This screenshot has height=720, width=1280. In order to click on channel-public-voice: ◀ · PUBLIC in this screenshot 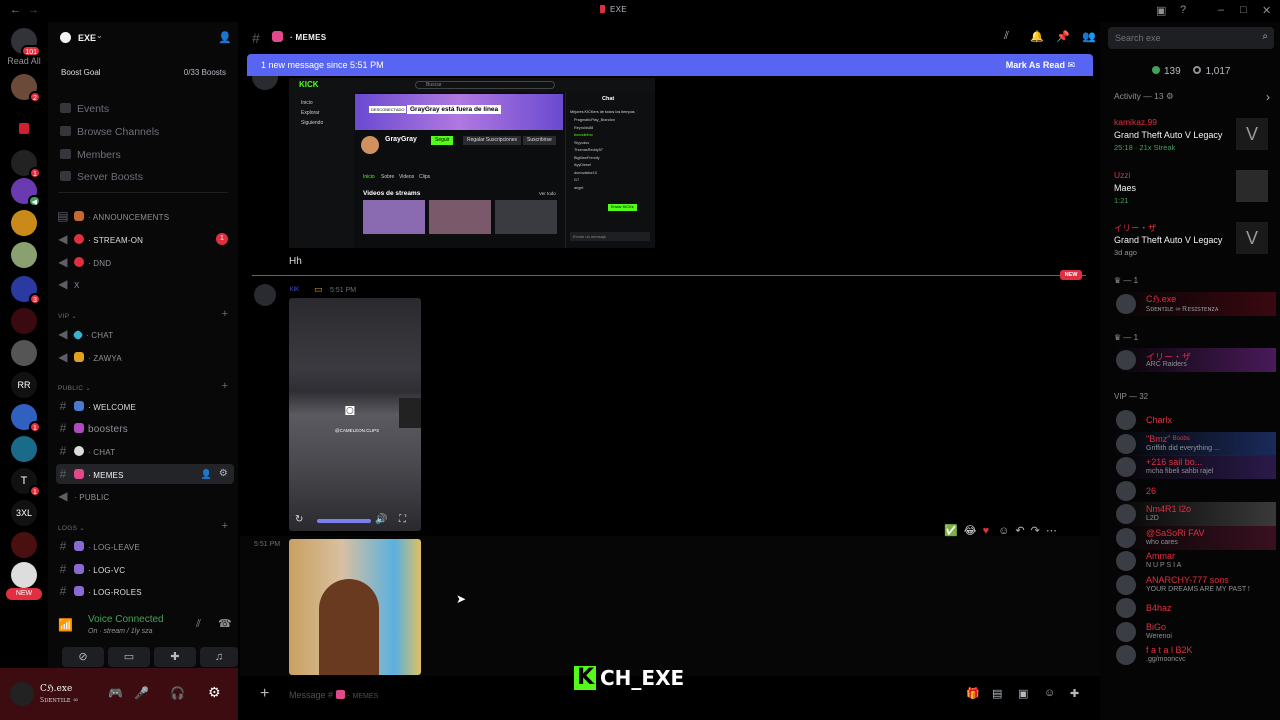, I will do `click(145, 496)`.